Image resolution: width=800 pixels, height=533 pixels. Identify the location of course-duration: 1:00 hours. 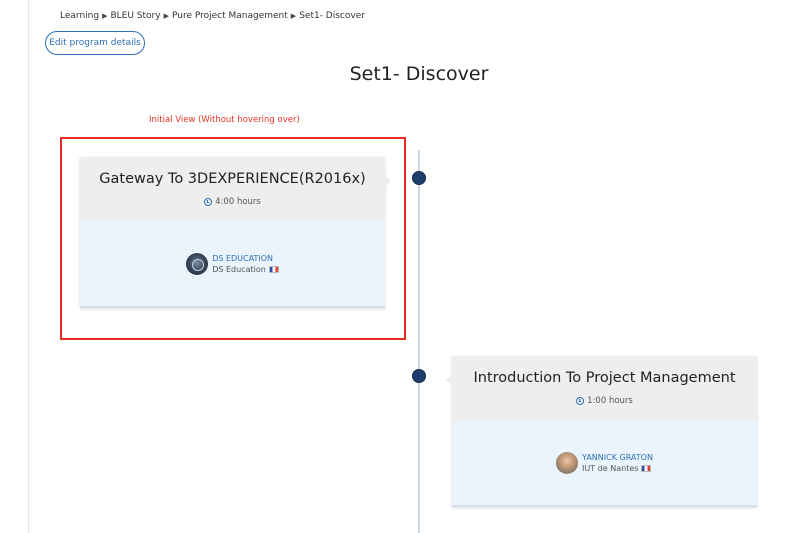
(604, 401).